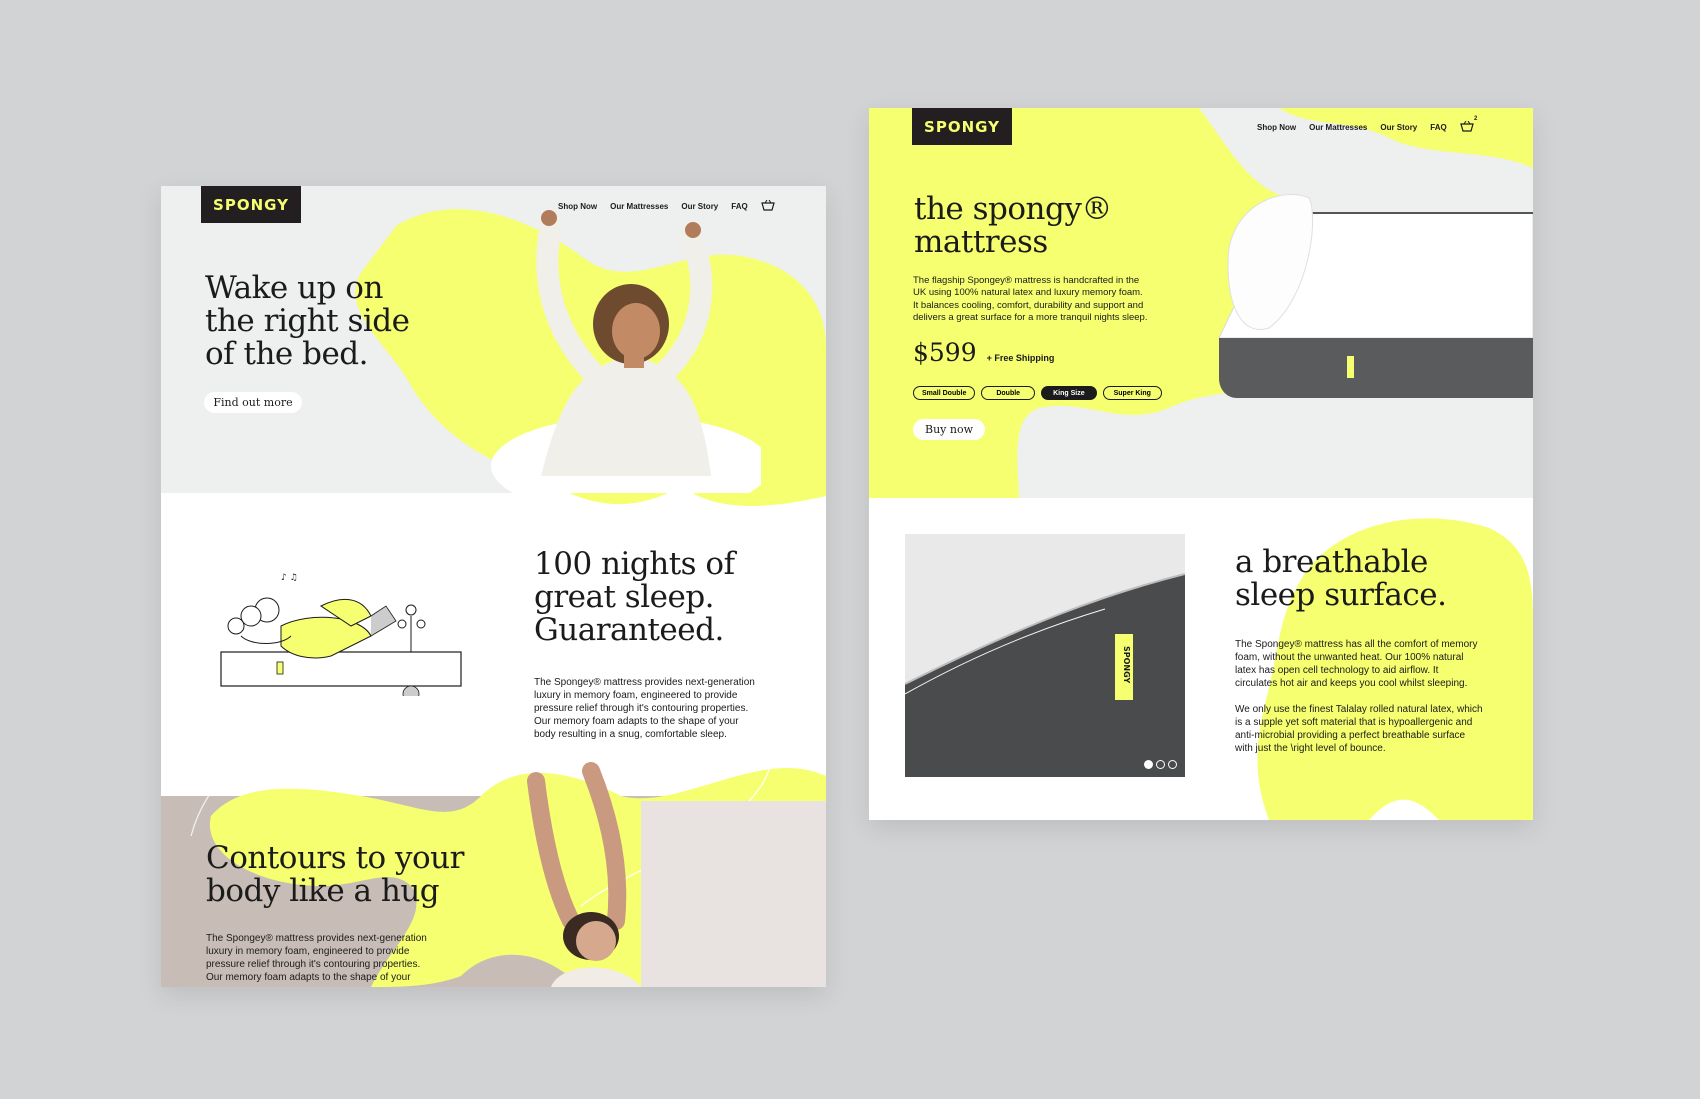  I want to click on buy-now-button: Buy now, so click(949, 429).